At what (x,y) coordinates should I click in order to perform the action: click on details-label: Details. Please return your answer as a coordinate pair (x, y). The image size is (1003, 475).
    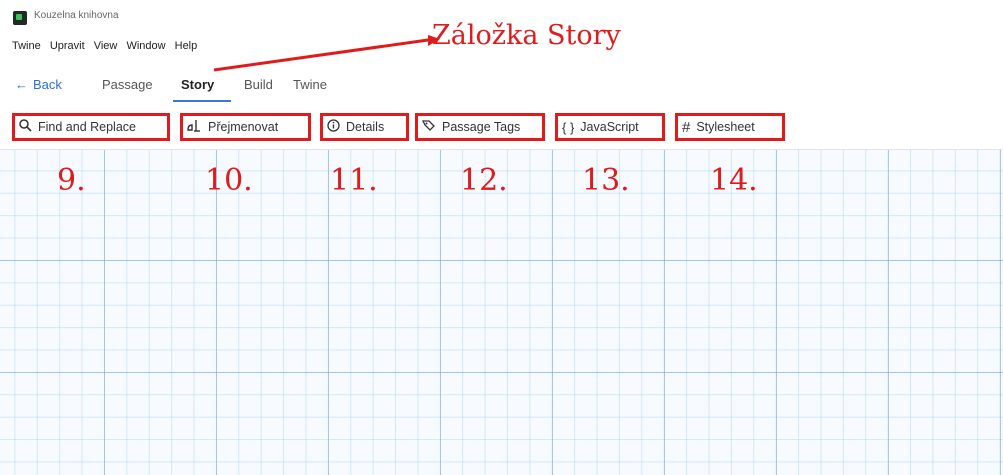
    Looking at the image, I should click on (365, 127).